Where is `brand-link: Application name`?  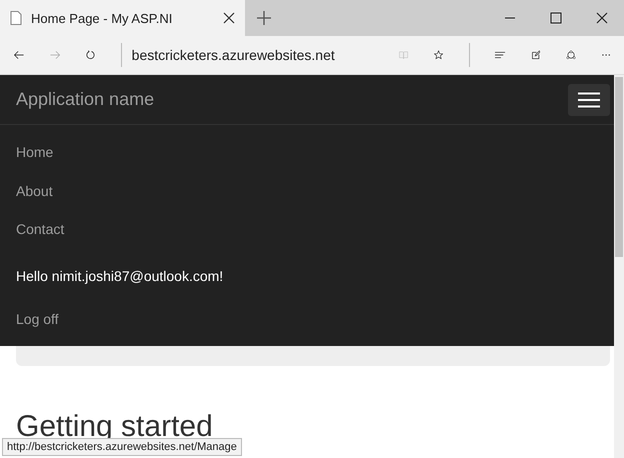 brand-link: Application name is located at coordinates (85, 99).